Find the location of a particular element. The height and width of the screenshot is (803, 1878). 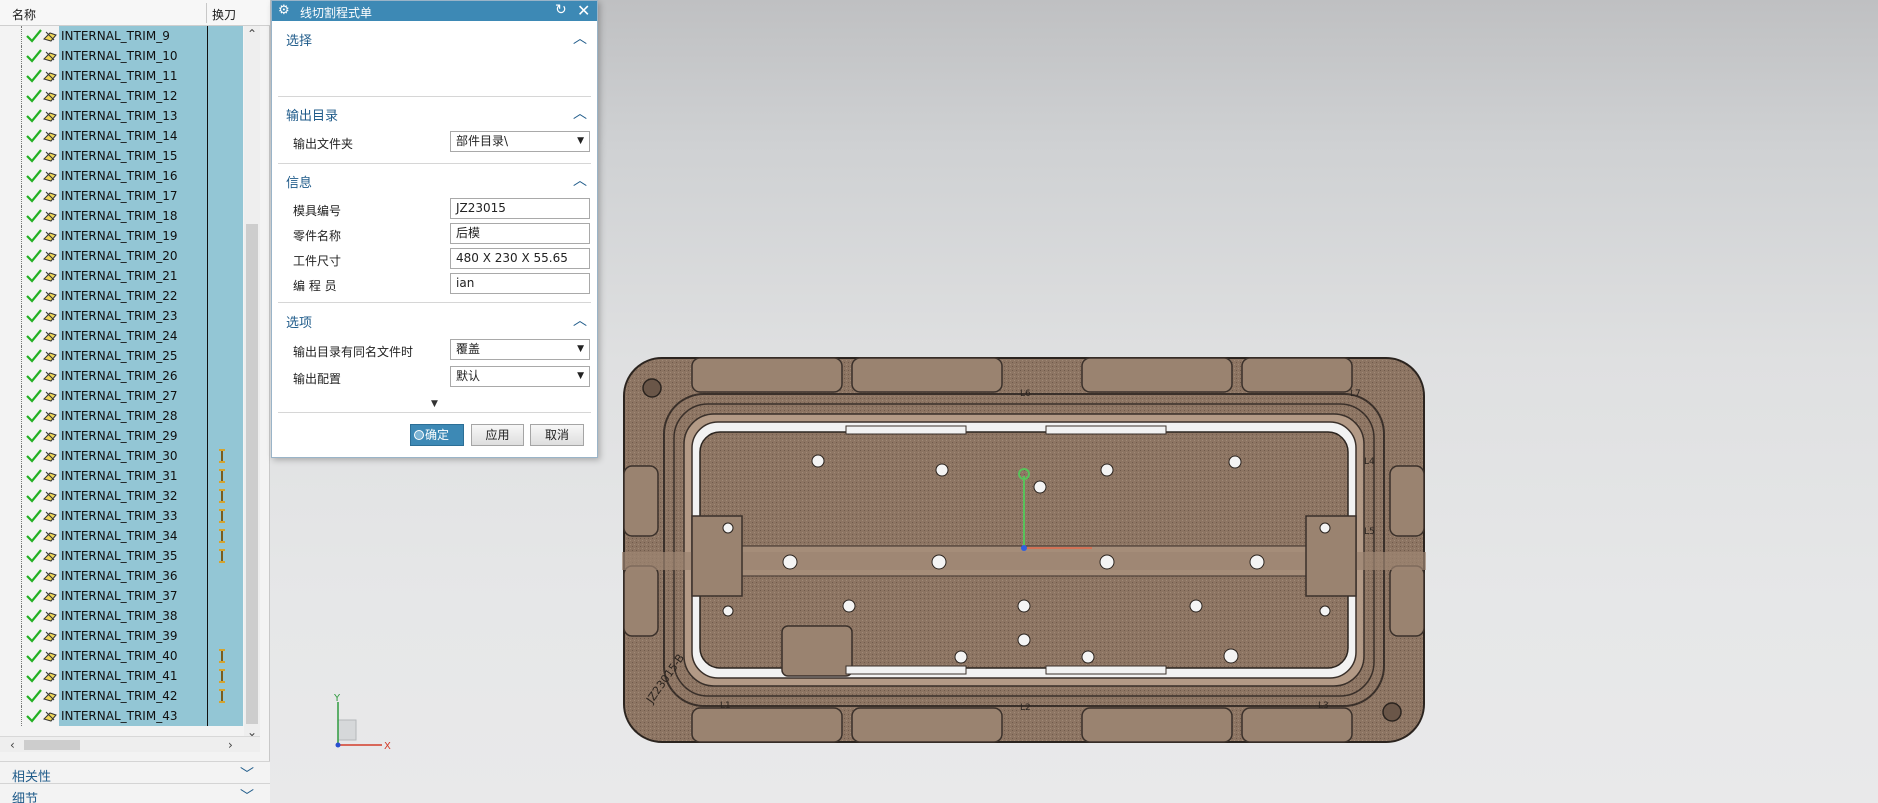

expand-more-icon: ▼ is located at coordinates (434, 404).